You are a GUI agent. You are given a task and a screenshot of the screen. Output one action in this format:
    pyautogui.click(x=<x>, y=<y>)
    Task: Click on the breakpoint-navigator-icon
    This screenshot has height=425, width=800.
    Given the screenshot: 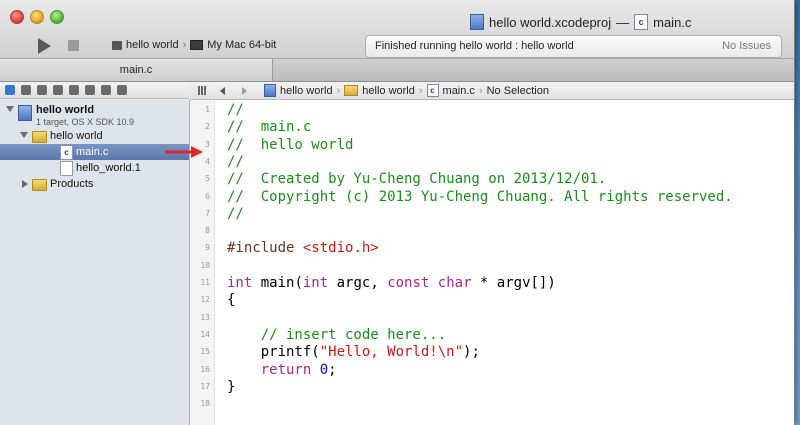 What is the action you would take?
    pyautogui.click(x=106, y=90)
    